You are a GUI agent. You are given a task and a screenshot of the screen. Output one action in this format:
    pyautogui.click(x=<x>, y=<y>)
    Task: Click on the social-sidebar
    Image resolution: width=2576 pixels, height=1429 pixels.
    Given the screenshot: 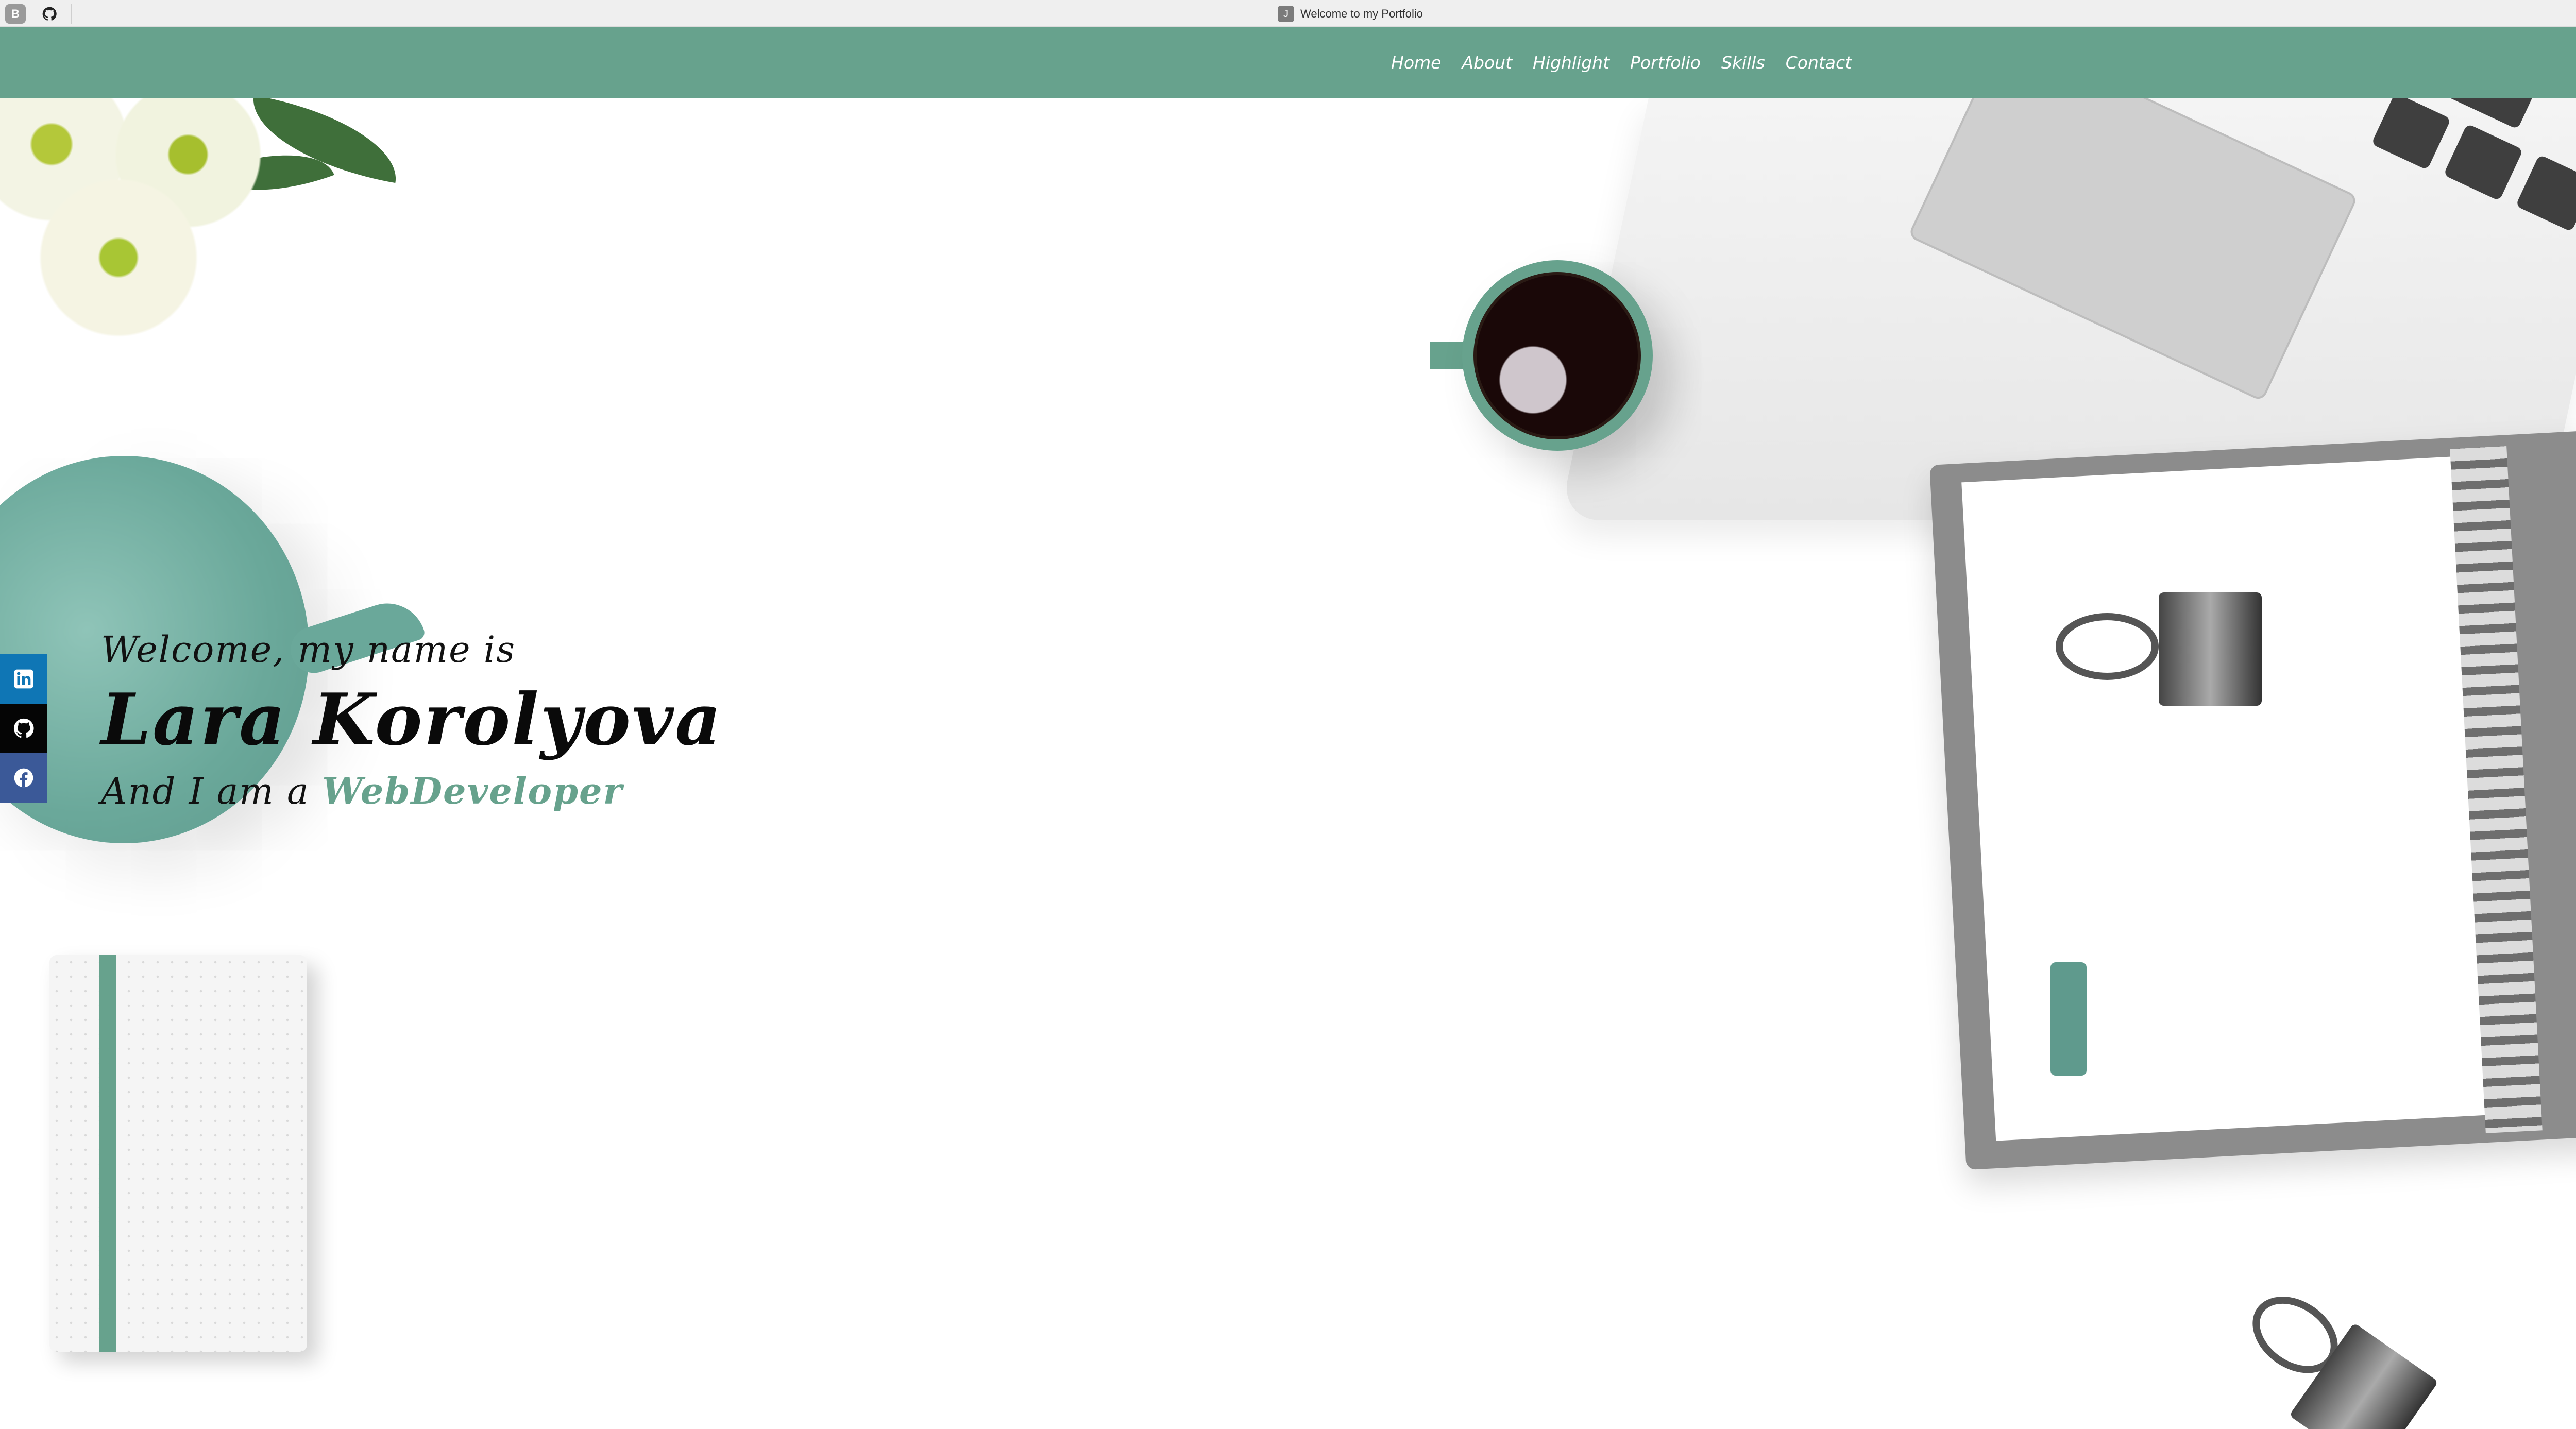 What is the action you would take?
    pyautogui.click(x=23, y=729)
    